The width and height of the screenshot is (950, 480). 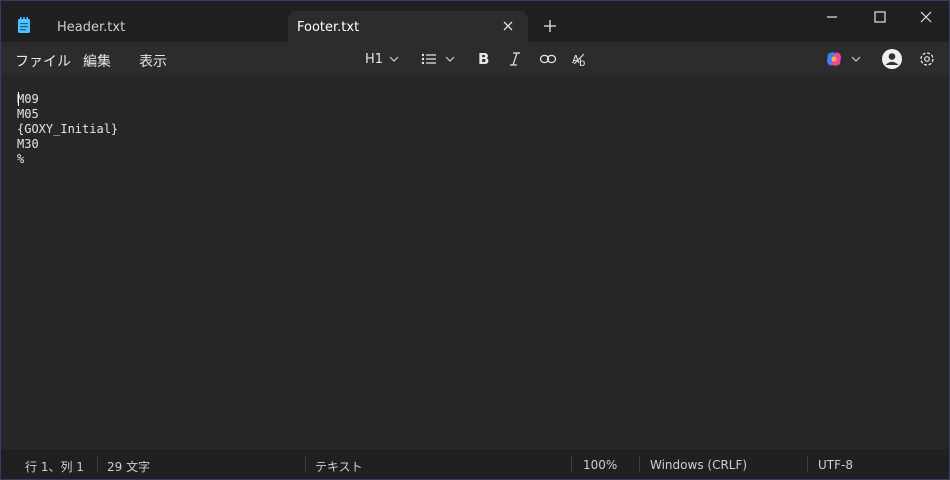 I want to click on toolbar: ファイル 編集 表示 H1 B A b, so click(x=475, y=58).